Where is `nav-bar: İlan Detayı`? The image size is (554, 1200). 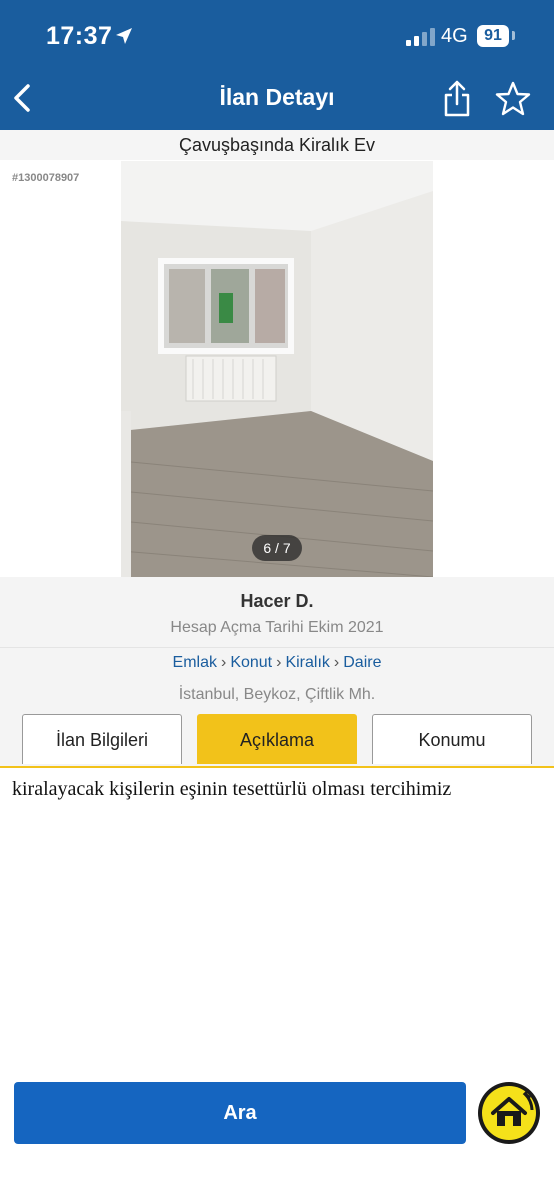
nav-bar: İlan Detayı is located at coordinates (277, 100).